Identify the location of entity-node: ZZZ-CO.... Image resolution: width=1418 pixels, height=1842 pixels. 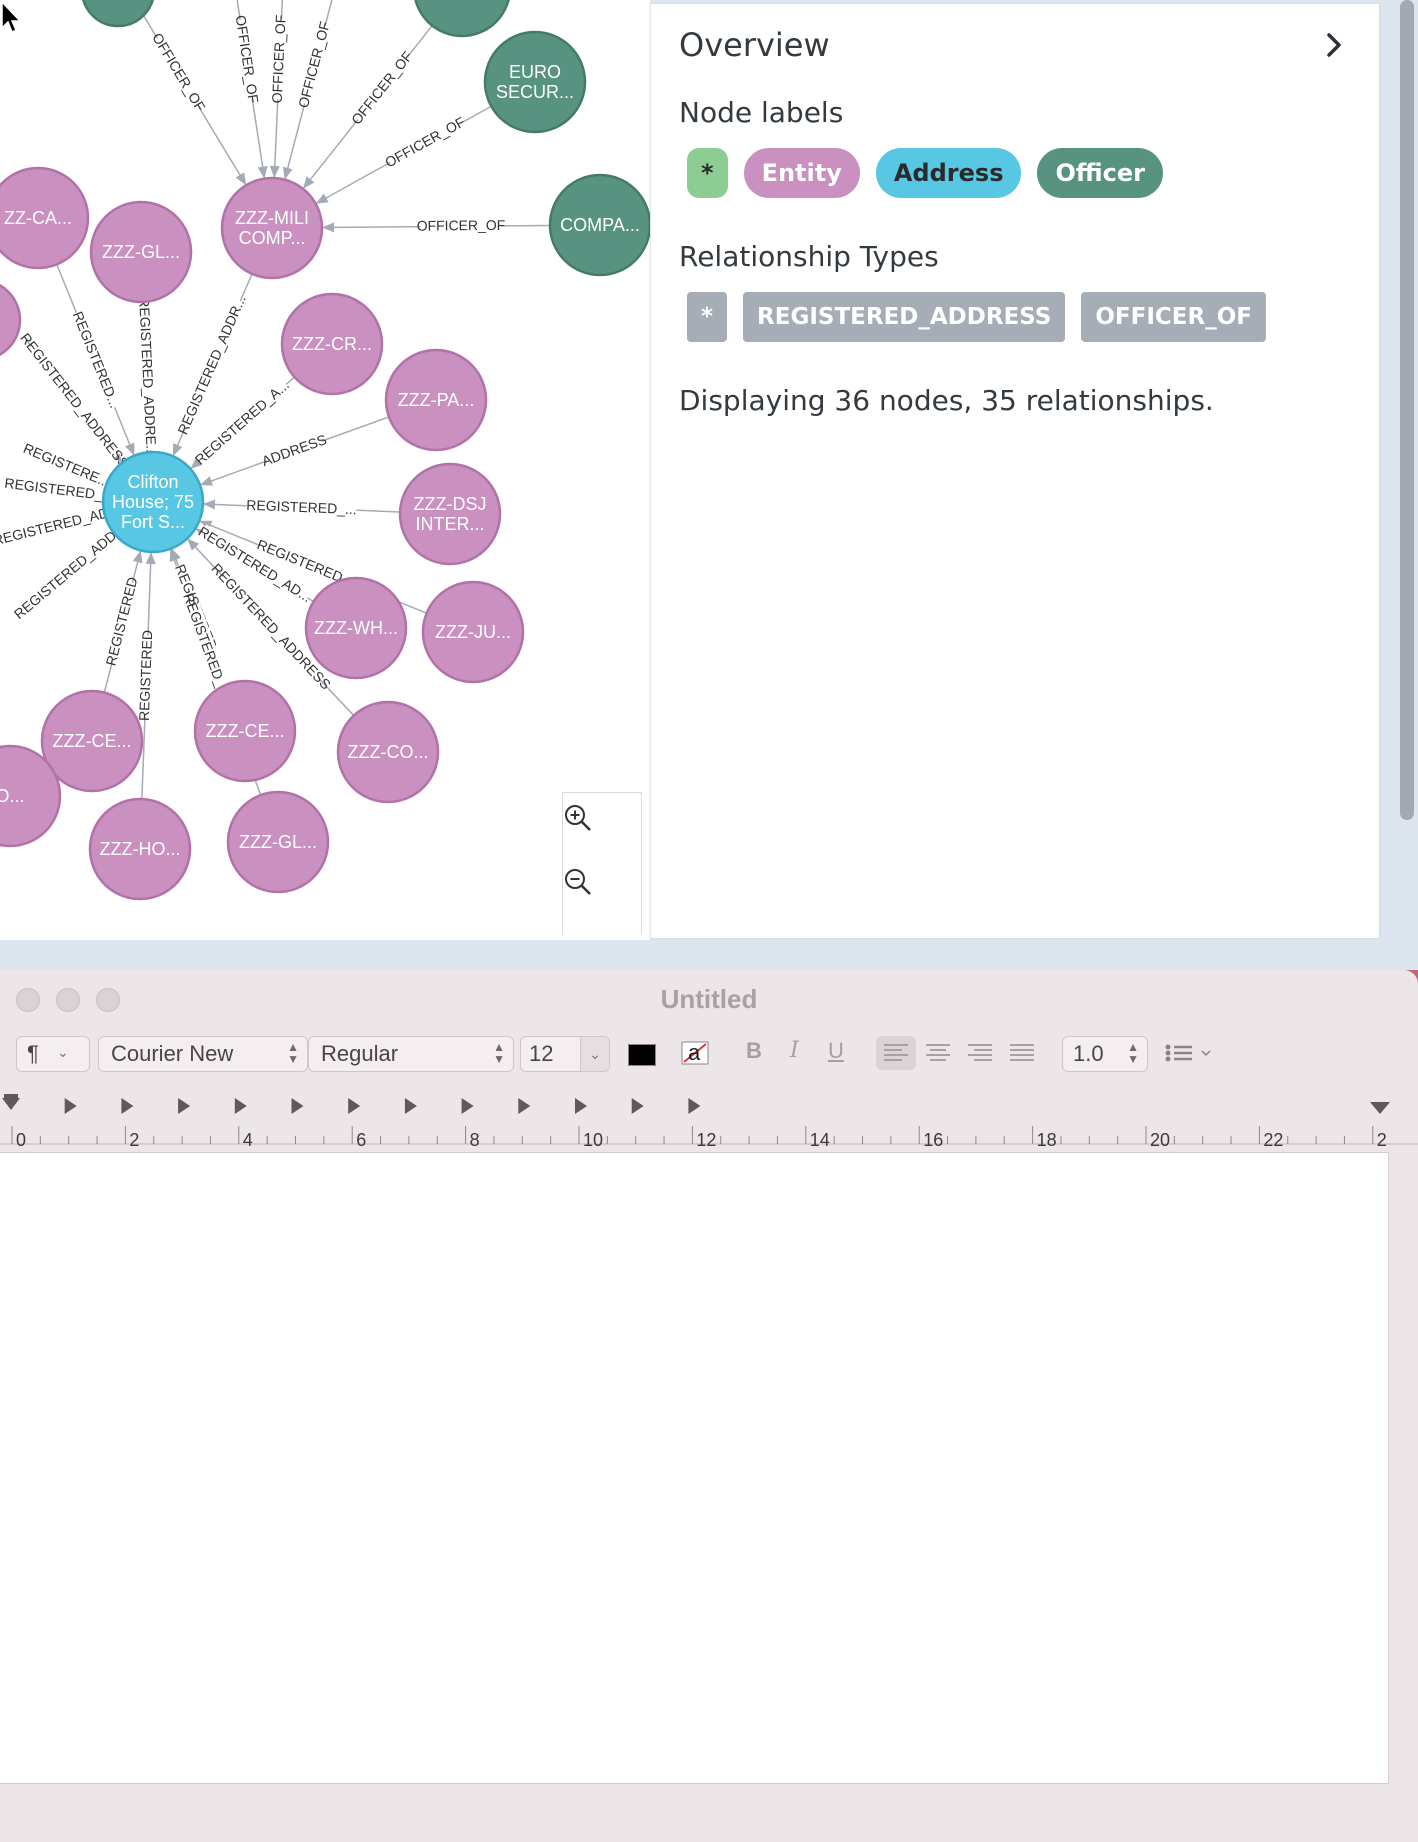
(388, 752).